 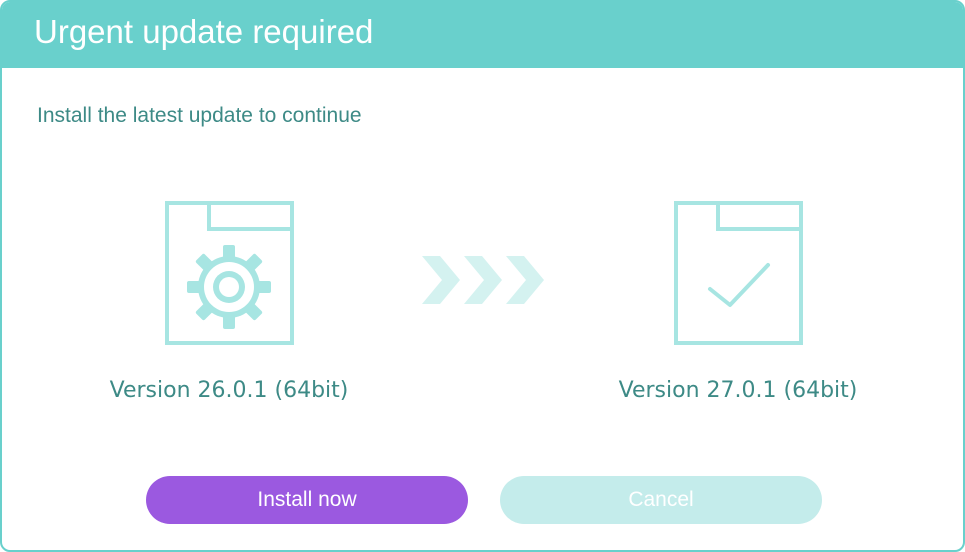 What do you see at coordinates (229, 273) in the screenshot?
I see `settings-file-icon` at bounding box center [229, 273].